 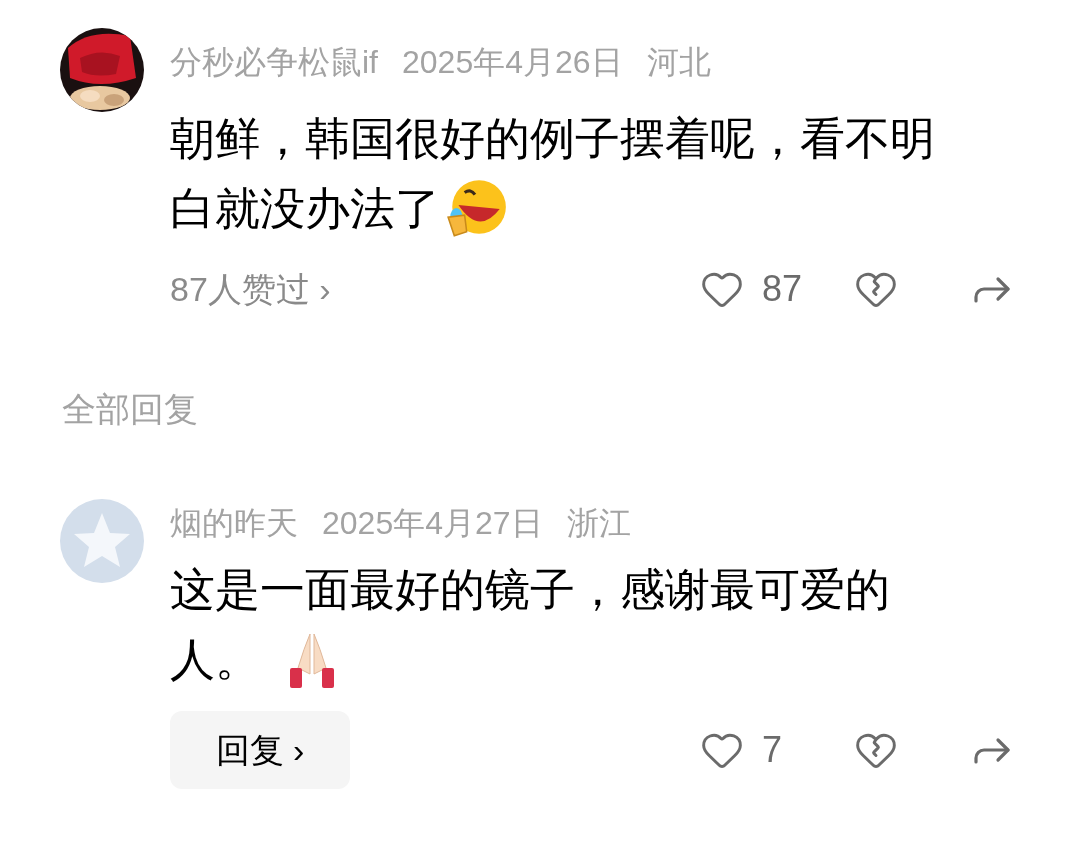 What do you see at coordinates (250, 289) in the screenshot?
I see `likes-summary-link: 87人赞过 ›` at bounding box center [250, 289].